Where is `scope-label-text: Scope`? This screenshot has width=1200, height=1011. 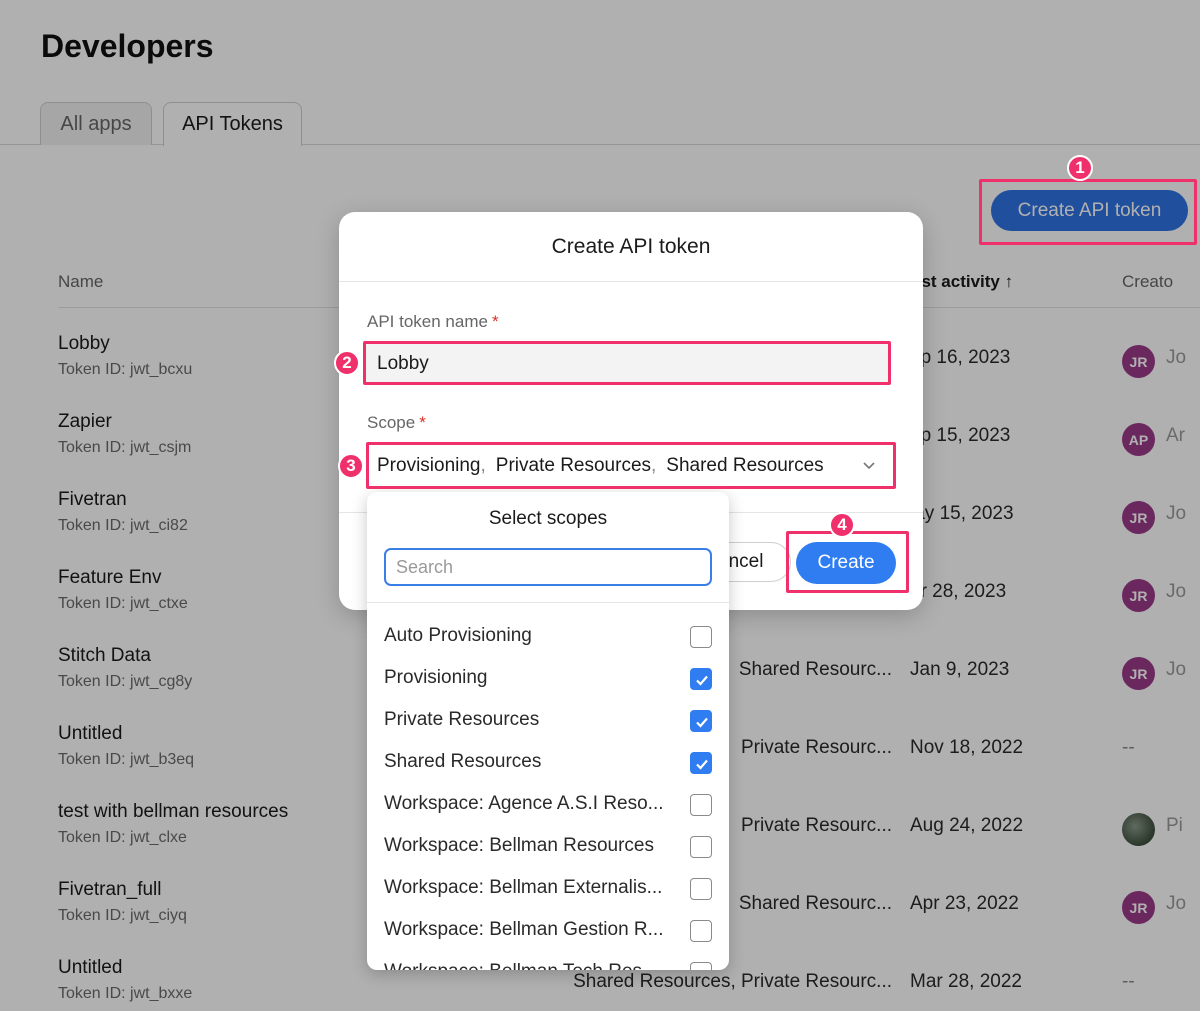 scope-label-text: Scope is located at coordinates (391, 422).